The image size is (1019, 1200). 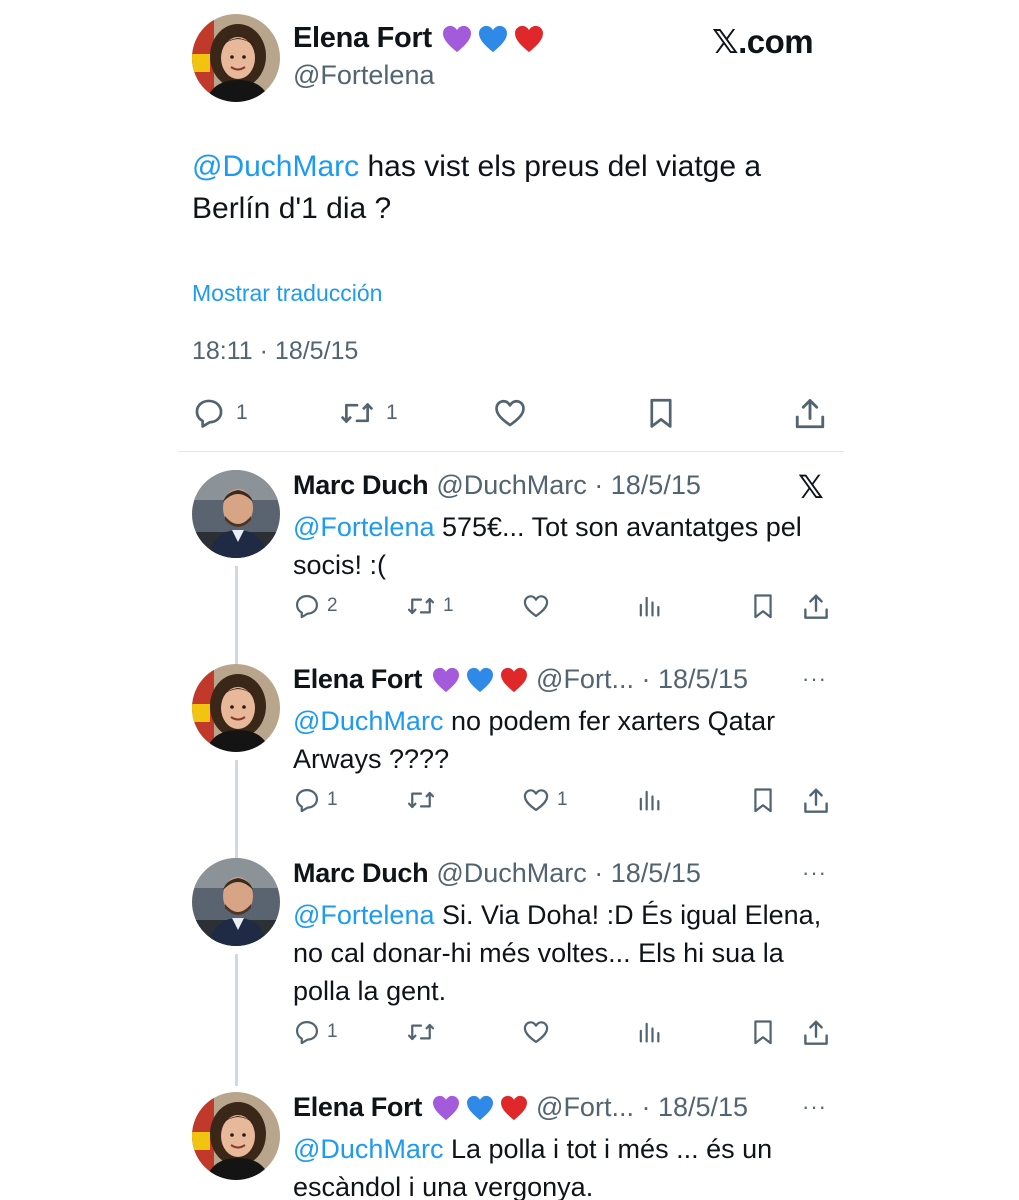 I want to click on tweet-actions: 1, so click(x=563, y=1035).